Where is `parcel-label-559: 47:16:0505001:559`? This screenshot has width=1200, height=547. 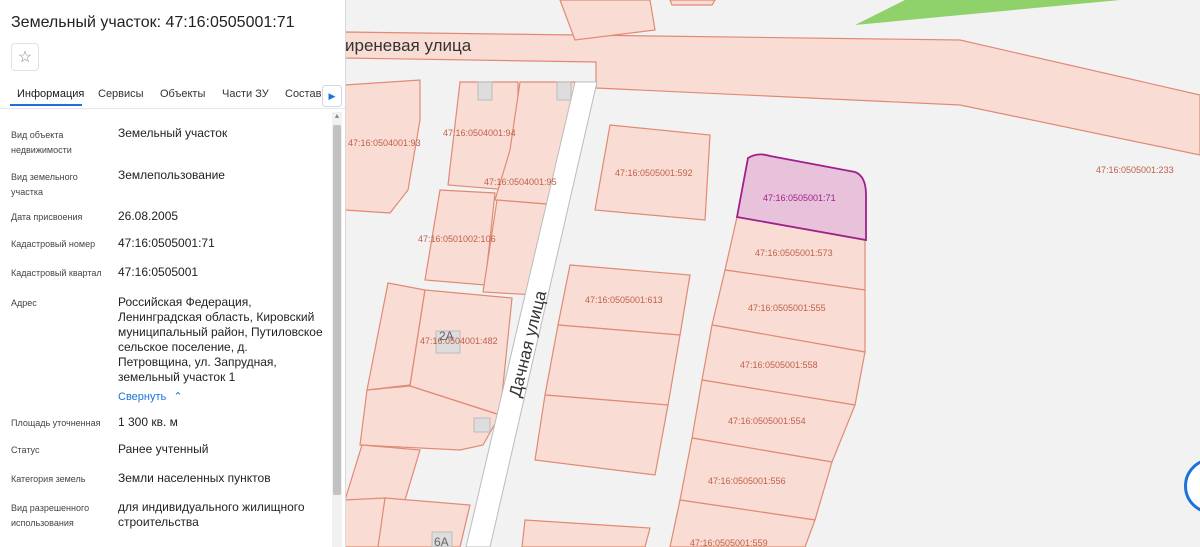
parcel-label-559: 47:16:0505001:559 is located at coordinates (729, 542).